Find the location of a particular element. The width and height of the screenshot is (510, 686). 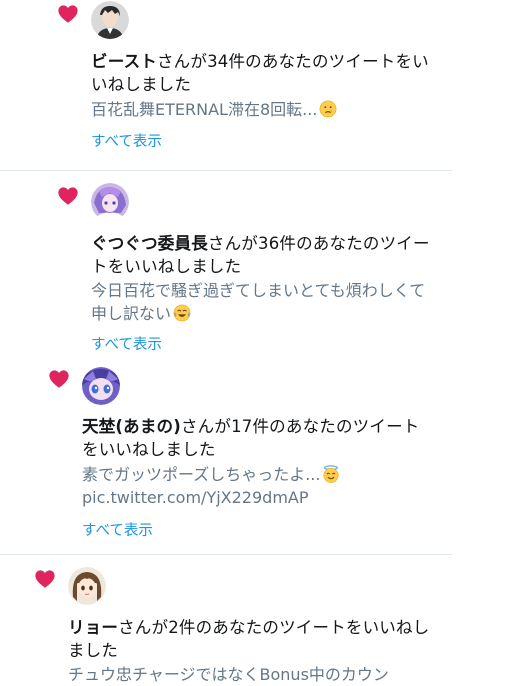

tweet-preview-text: 今日百花で騒ぎ過ぎてしまいとても煩わしくて申し訳ない is located at coordinates (258, 302).